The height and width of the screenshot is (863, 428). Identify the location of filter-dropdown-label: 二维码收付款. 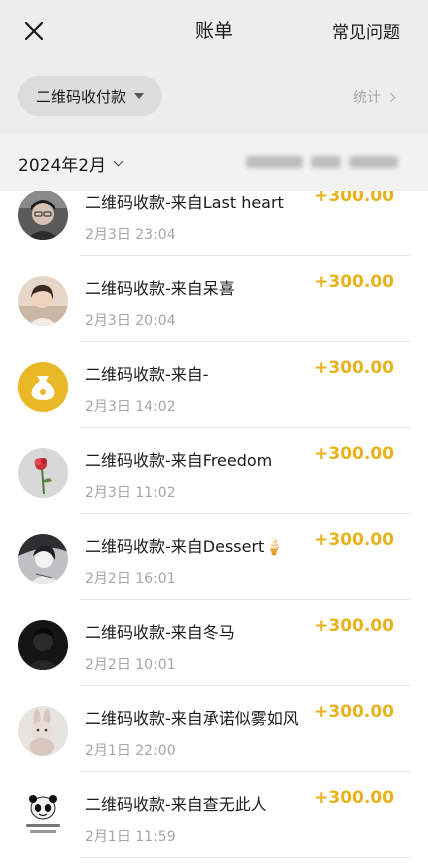
(81, 96).